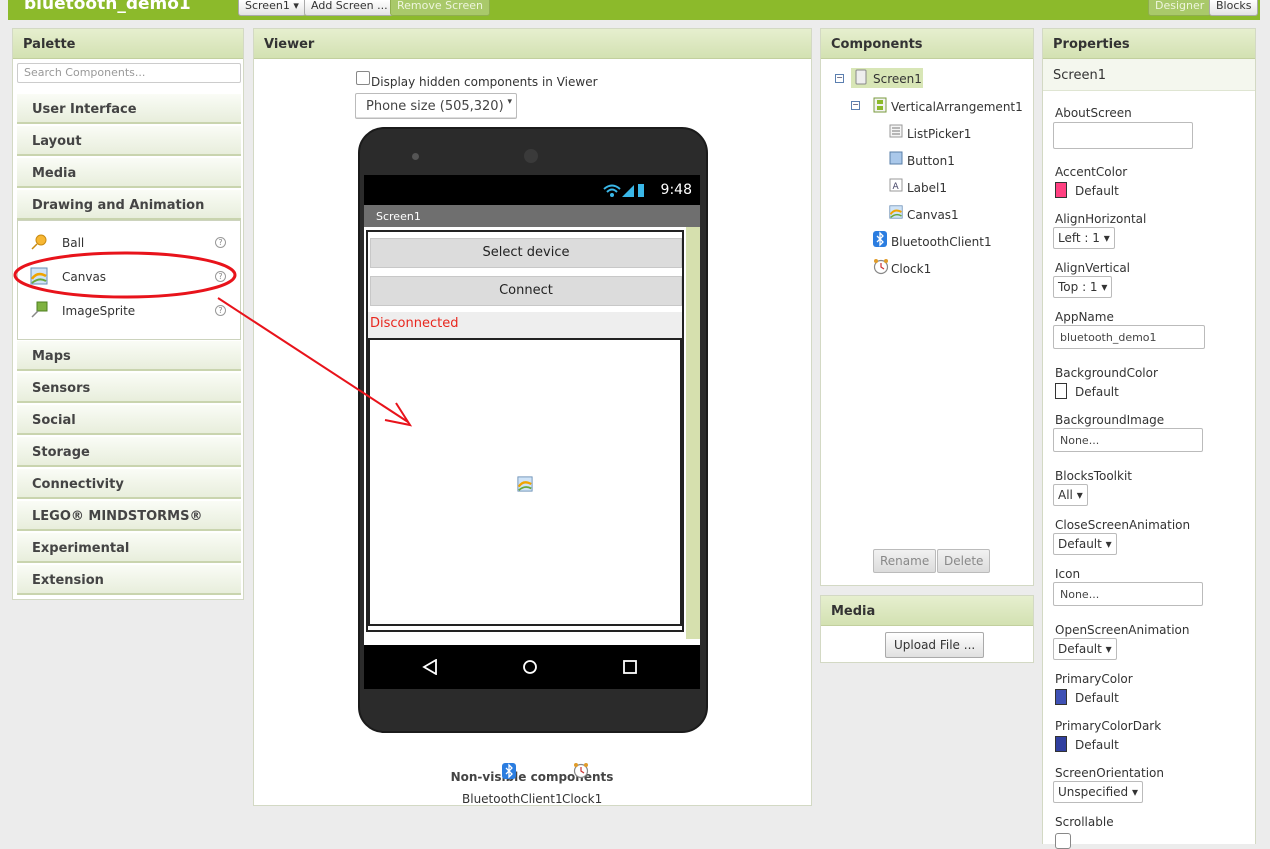 The height and width of the screenshot is (849, 1270). Describe the element at coordinates (313, 360) in the screenshot. I see `annotation-arrow-line` at that location.